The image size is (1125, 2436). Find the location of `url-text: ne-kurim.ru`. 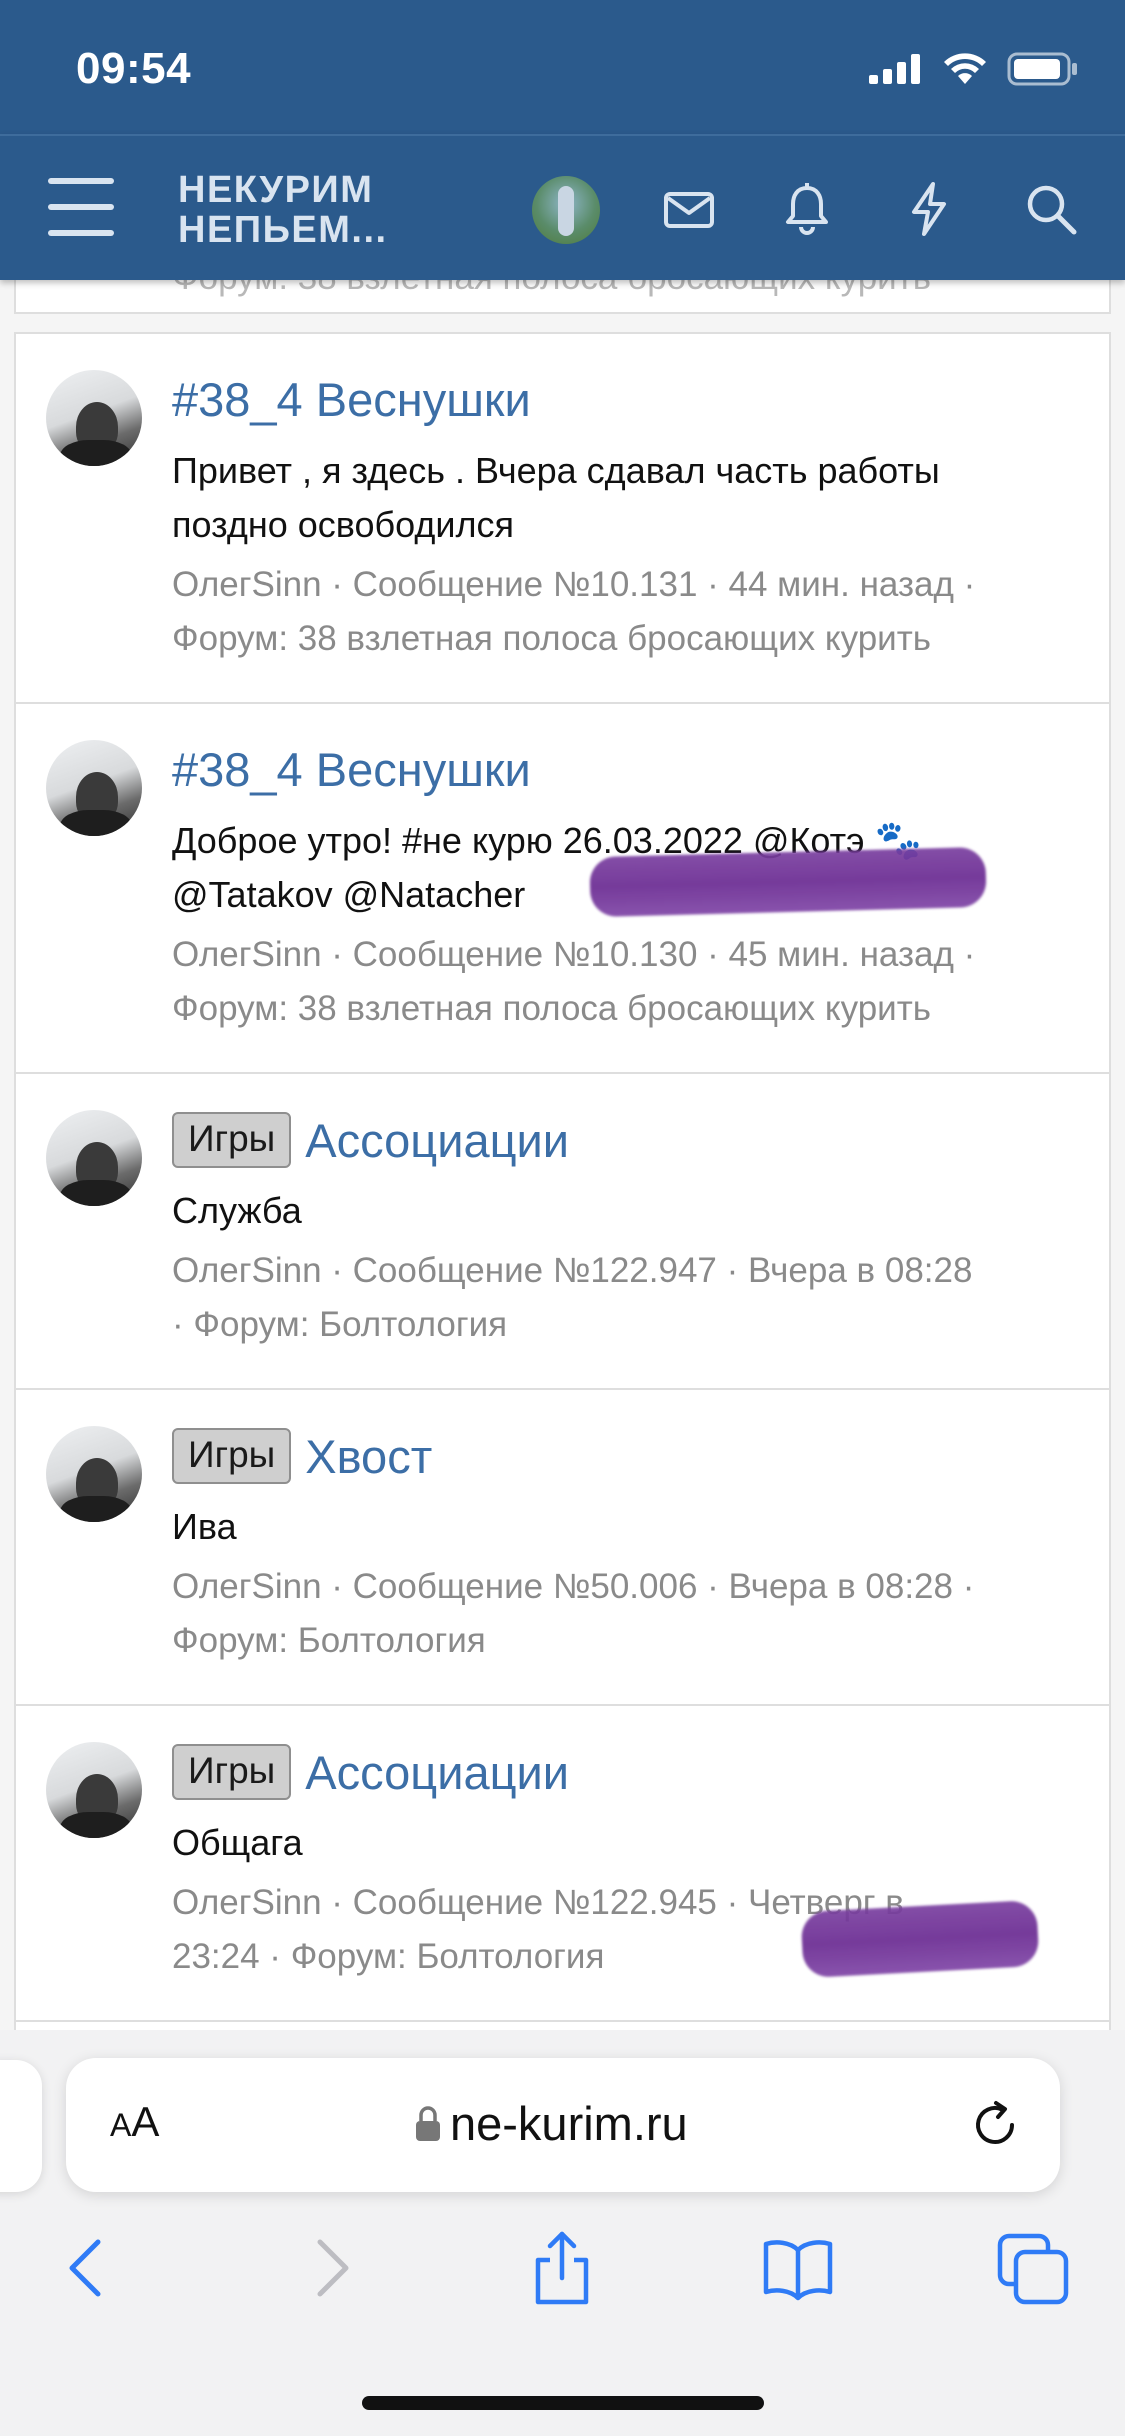

url-text: ne-kurim.ru is located at coordinates (551, 2123).